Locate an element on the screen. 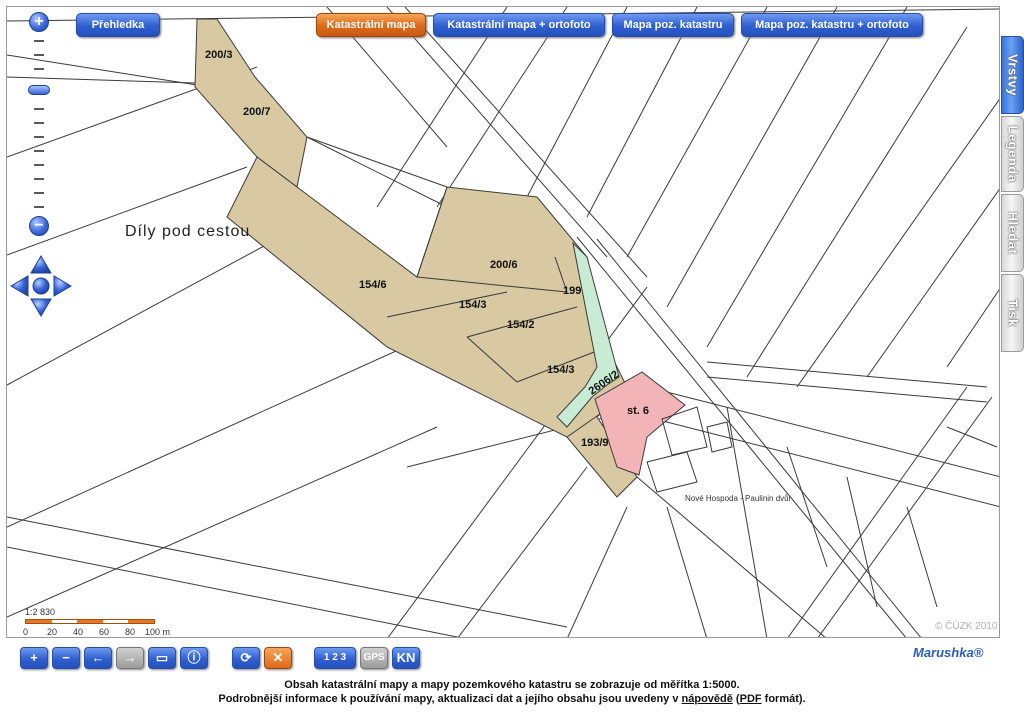 The image size is (1024, 712). tab-land-cadastre: Mapa poz. katastru is located at coordinates (673, 25).